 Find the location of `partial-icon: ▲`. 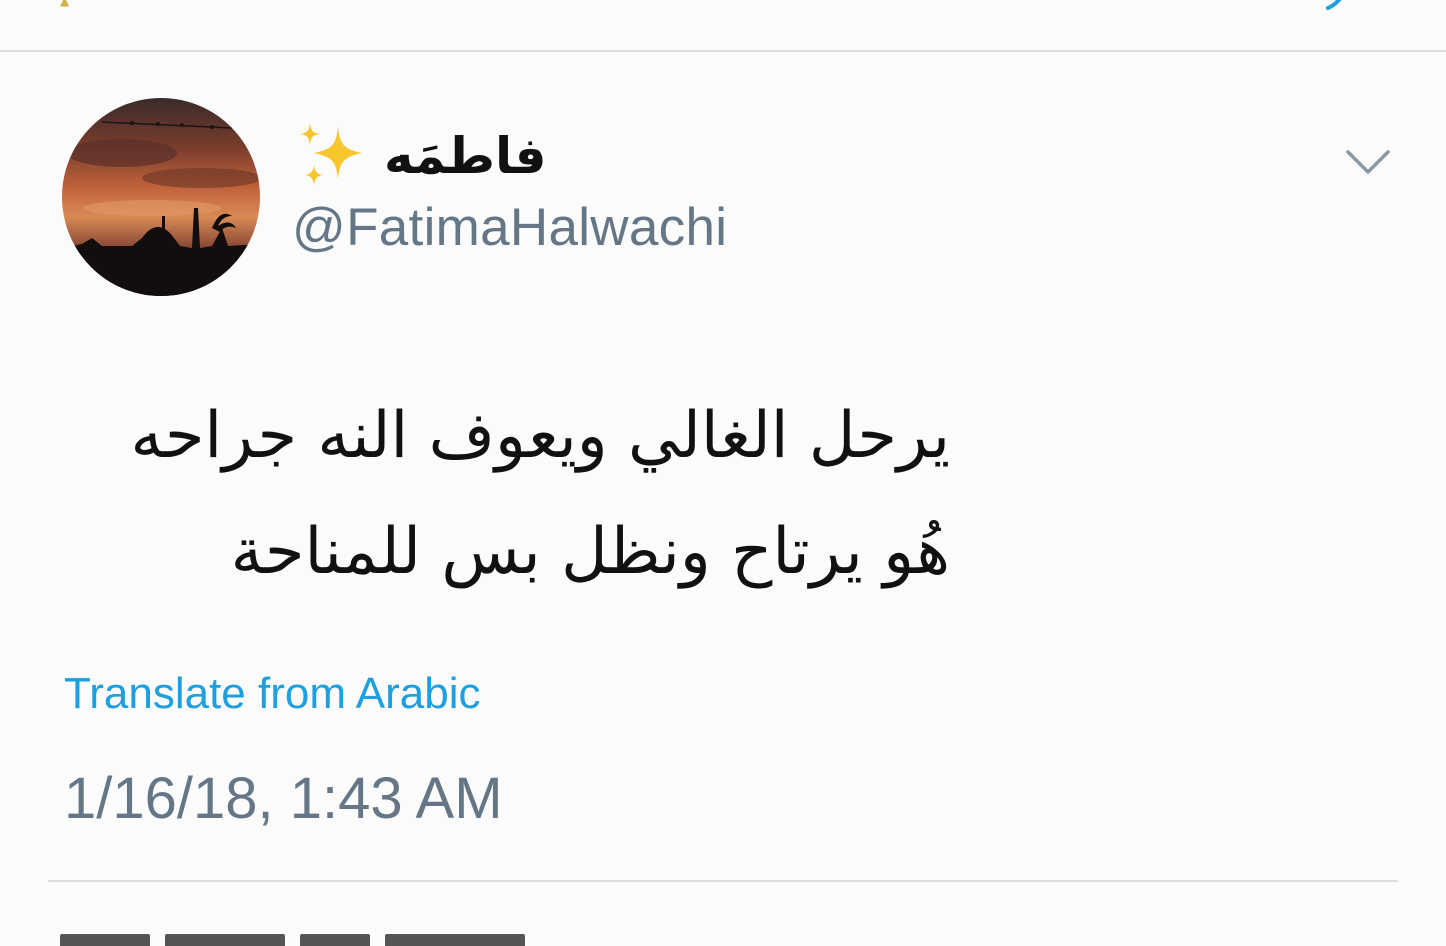

partial-icon: ▲ is located at coordinates (65, 4).